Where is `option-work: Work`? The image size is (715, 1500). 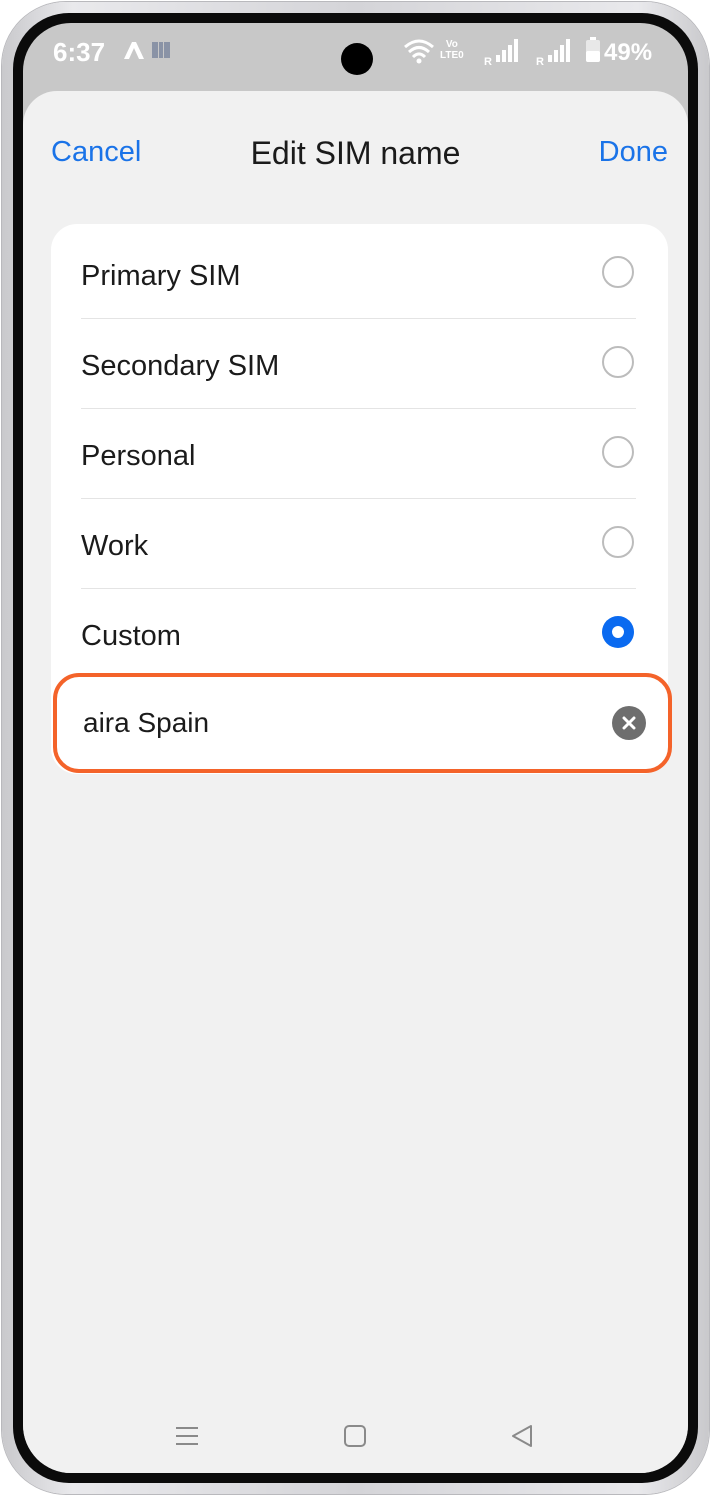 option-work: Work is located at coordinates (358, 544).